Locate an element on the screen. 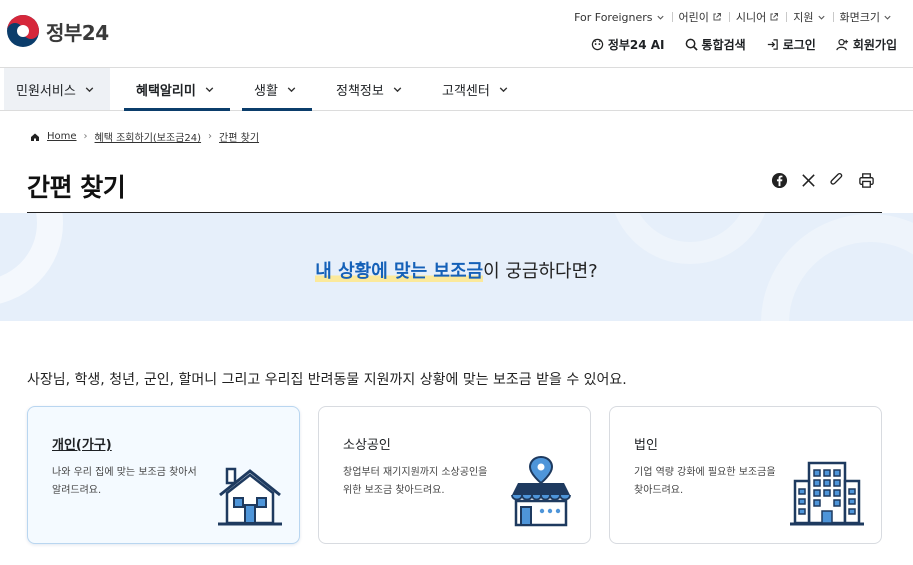 This screenshot has width=913, height=565. page-title: 간편 찾기 is located at coordinates (76, 187).